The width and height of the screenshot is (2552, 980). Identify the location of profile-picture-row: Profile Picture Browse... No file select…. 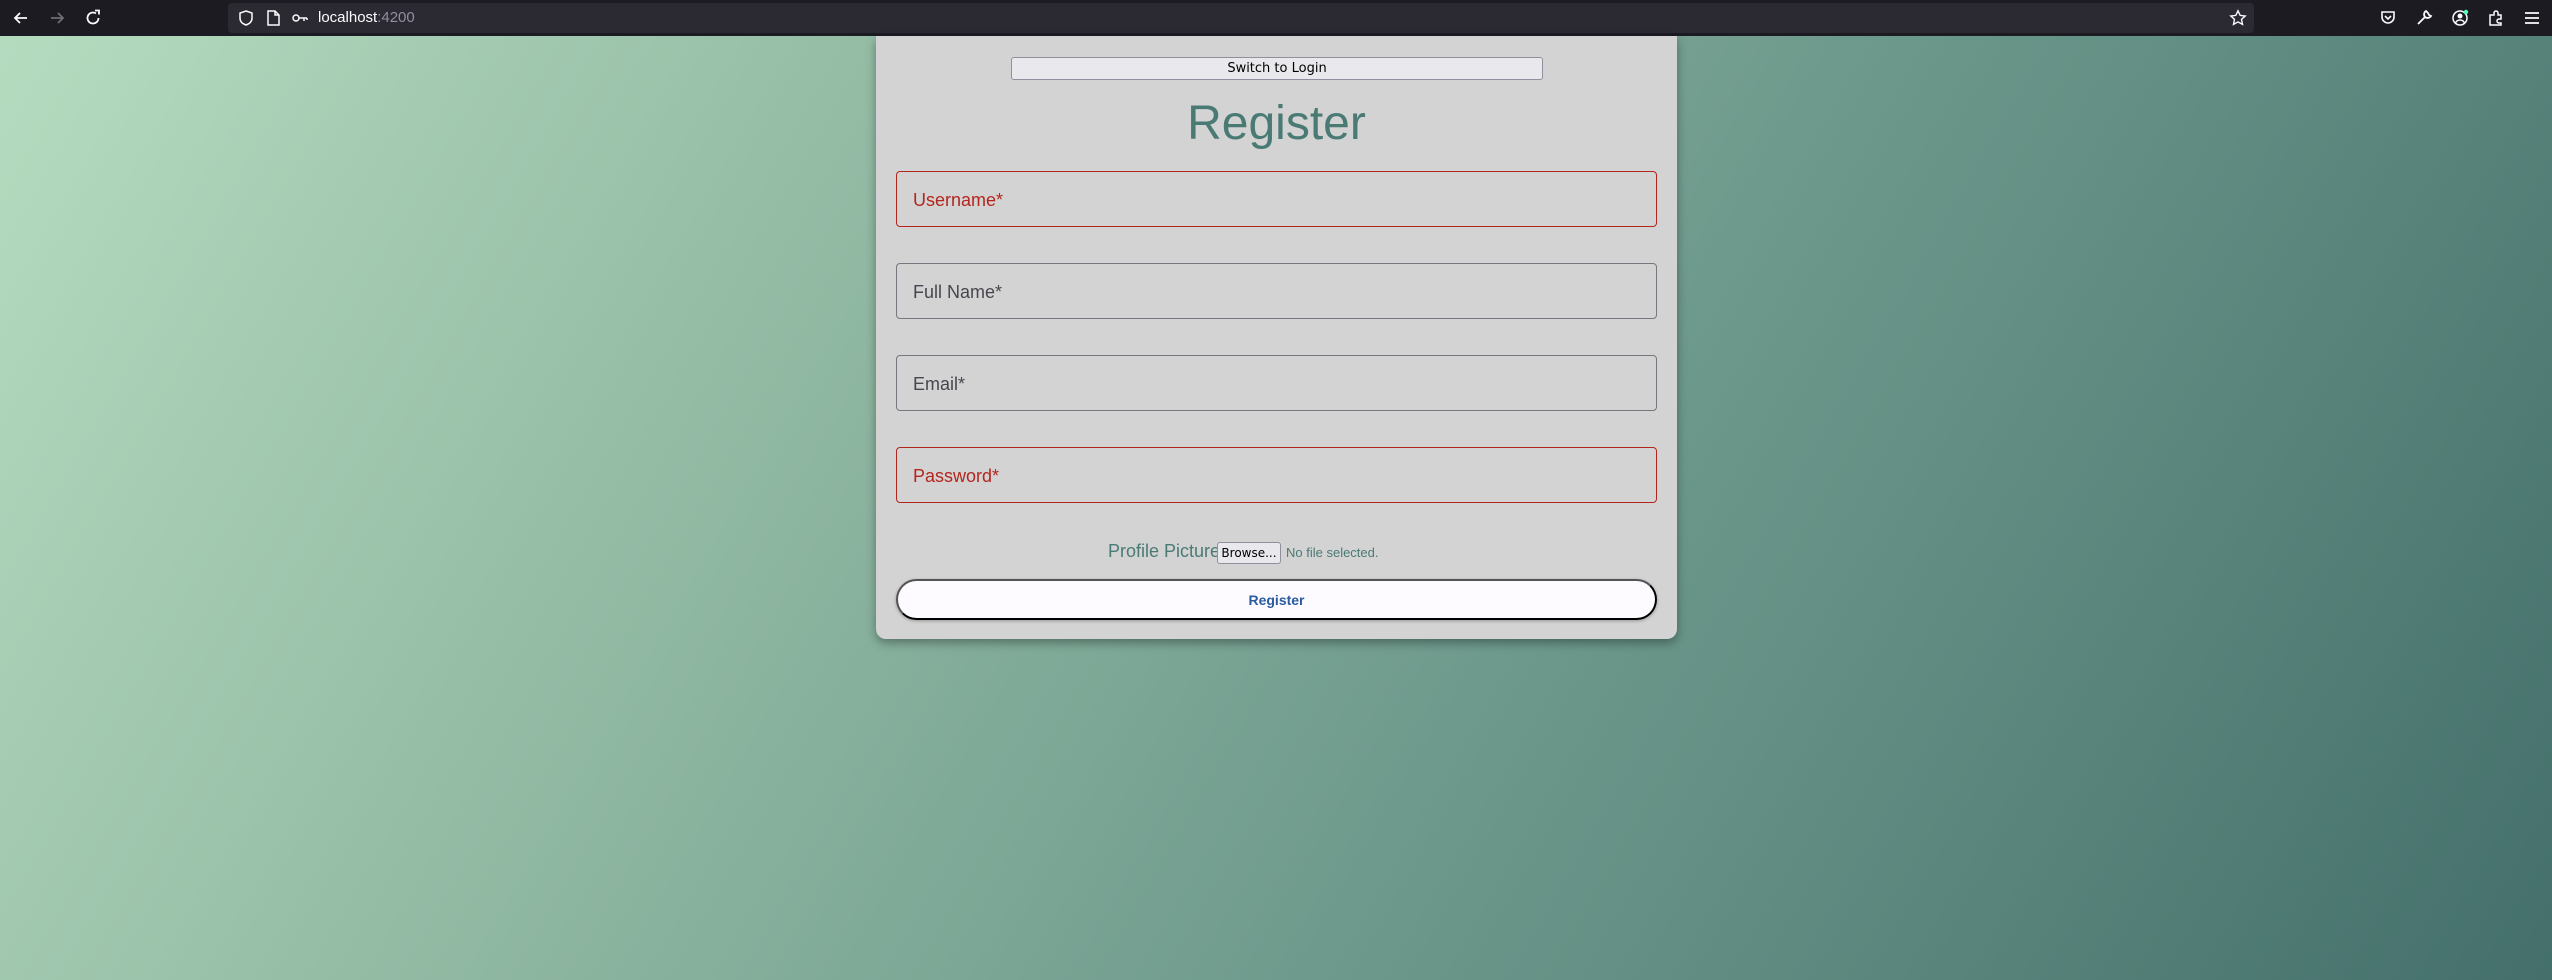
(1276, 551).